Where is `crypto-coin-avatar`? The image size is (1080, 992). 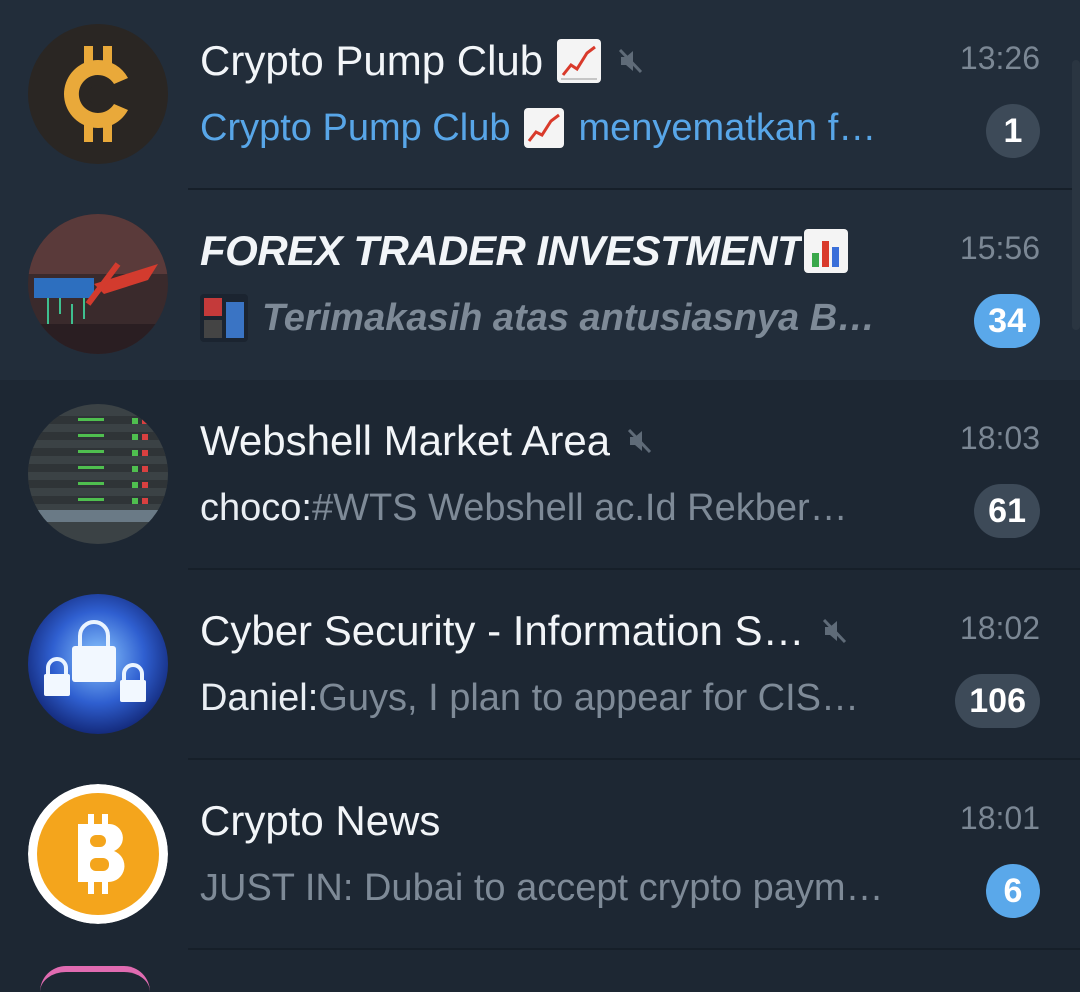 crypto-coin-avatar is located at coordinates (98, 94).